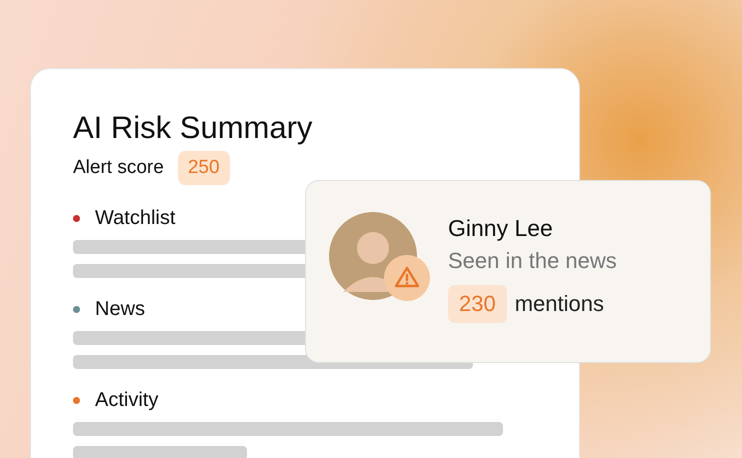 This screenshot has width=742, height=458. I want to click on section-label: Watchlist, so click(135, 218).